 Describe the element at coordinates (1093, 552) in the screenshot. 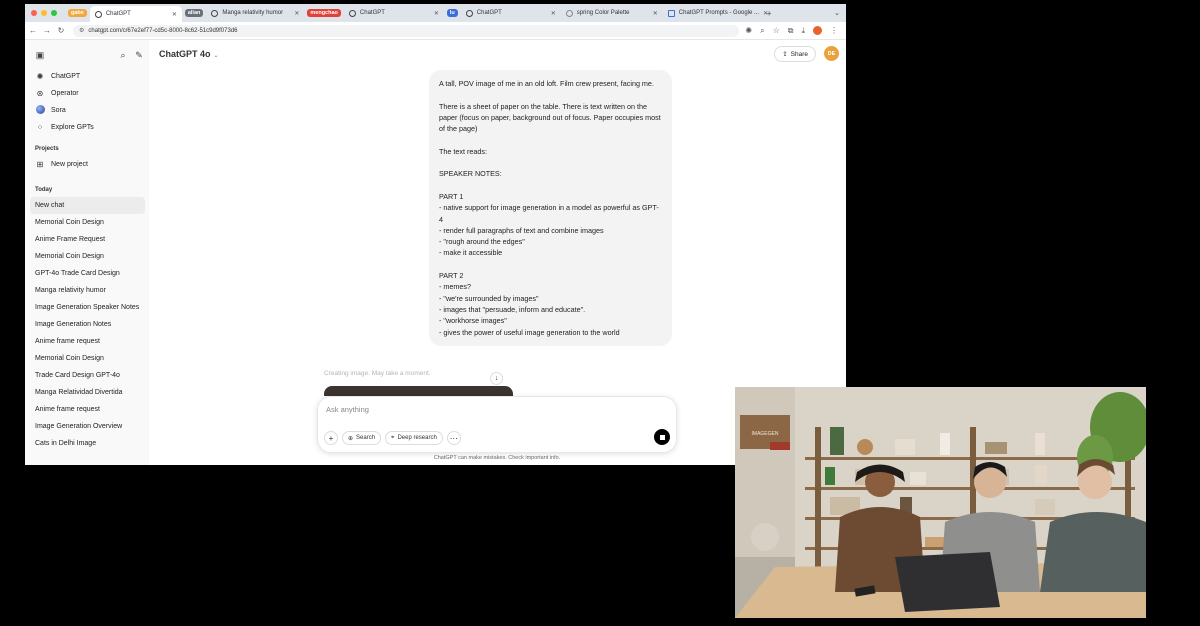

I see `person-right-body` at that location.